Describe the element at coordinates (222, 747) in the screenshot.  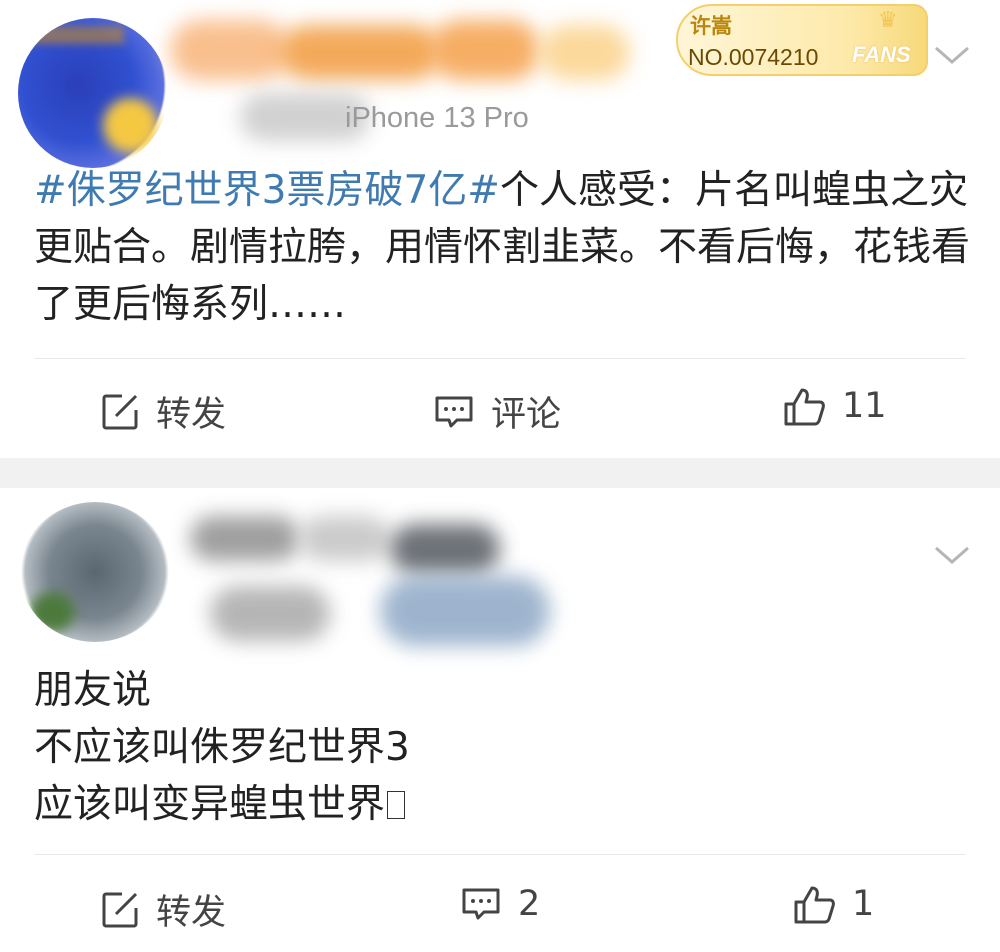
I see `post-text-line: 不应该叫侏罗纪世界3` at that location.